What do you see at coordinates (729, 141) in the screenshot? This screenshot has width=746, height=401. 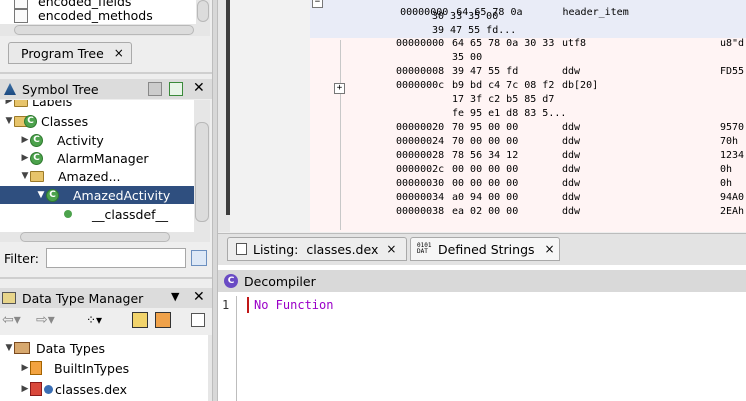 I see `listing-comment: 70h` at bounding box center [729, 141].